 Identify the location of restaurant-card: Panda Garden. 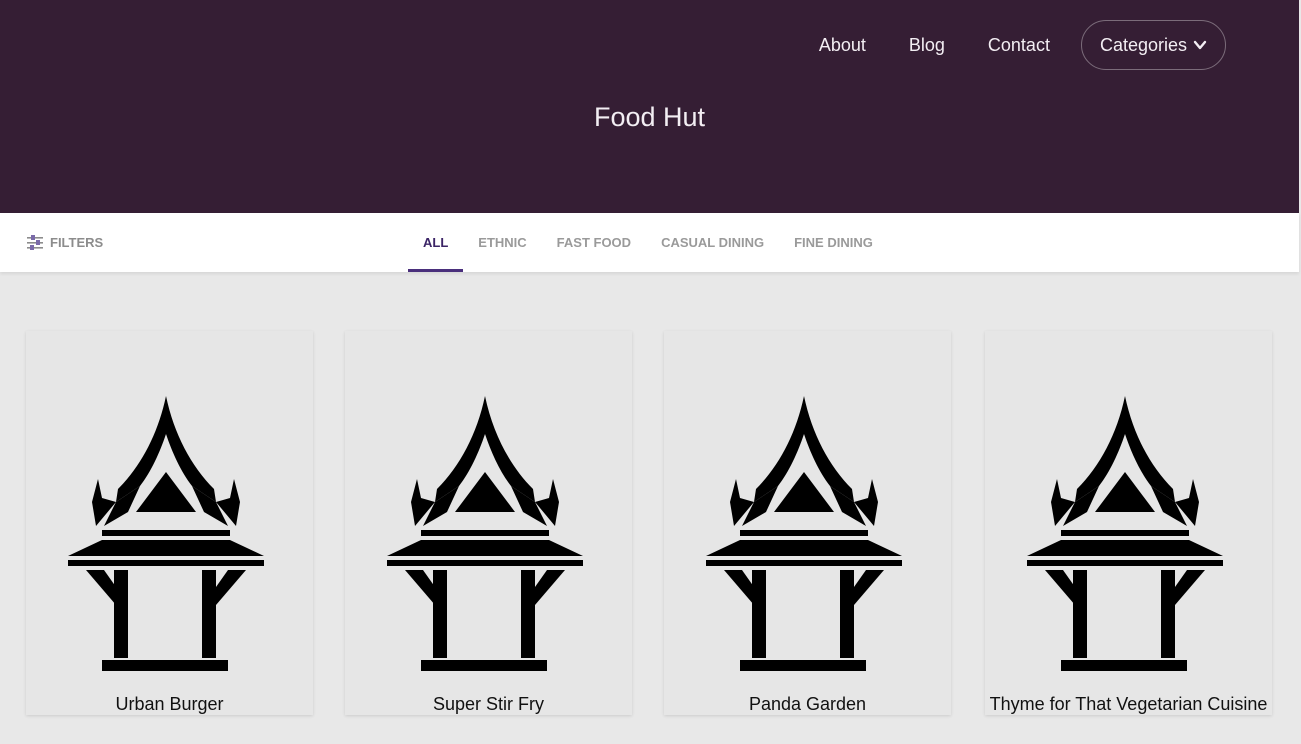
(807, 523).